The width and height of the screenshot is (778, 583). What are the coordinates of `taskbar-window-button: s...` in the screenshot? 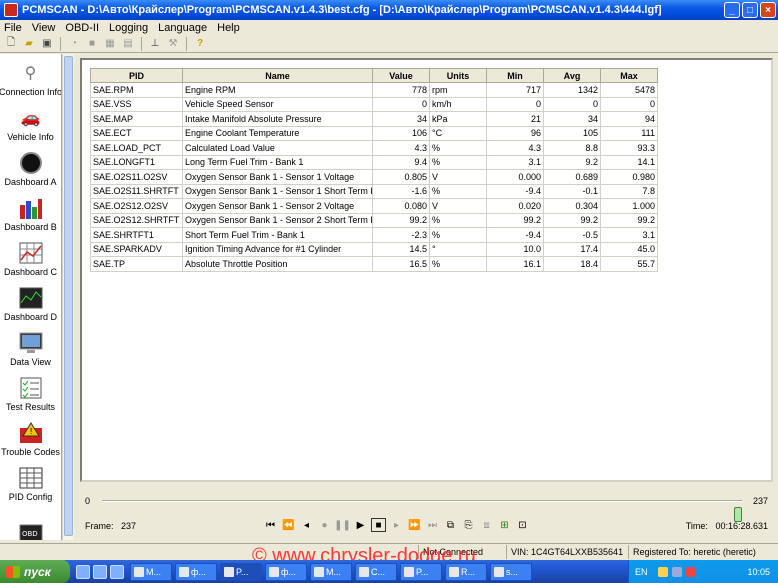 It's located at (511, 571).